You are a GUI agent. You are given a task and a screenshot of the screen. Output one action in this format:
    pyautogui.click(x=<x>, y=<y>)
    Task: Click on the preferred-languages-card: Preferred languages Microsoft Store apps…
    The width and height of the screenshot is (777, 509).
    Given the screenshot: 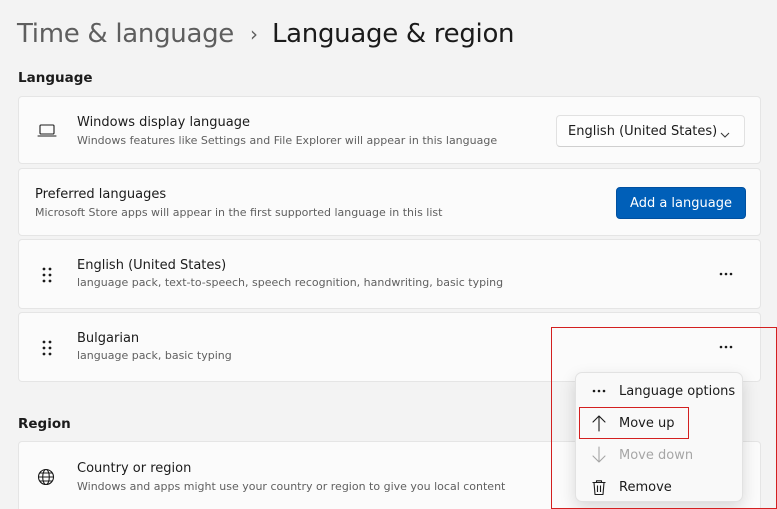 What is the action you would take?
    pyautogui.click(x=389, y=202)
    